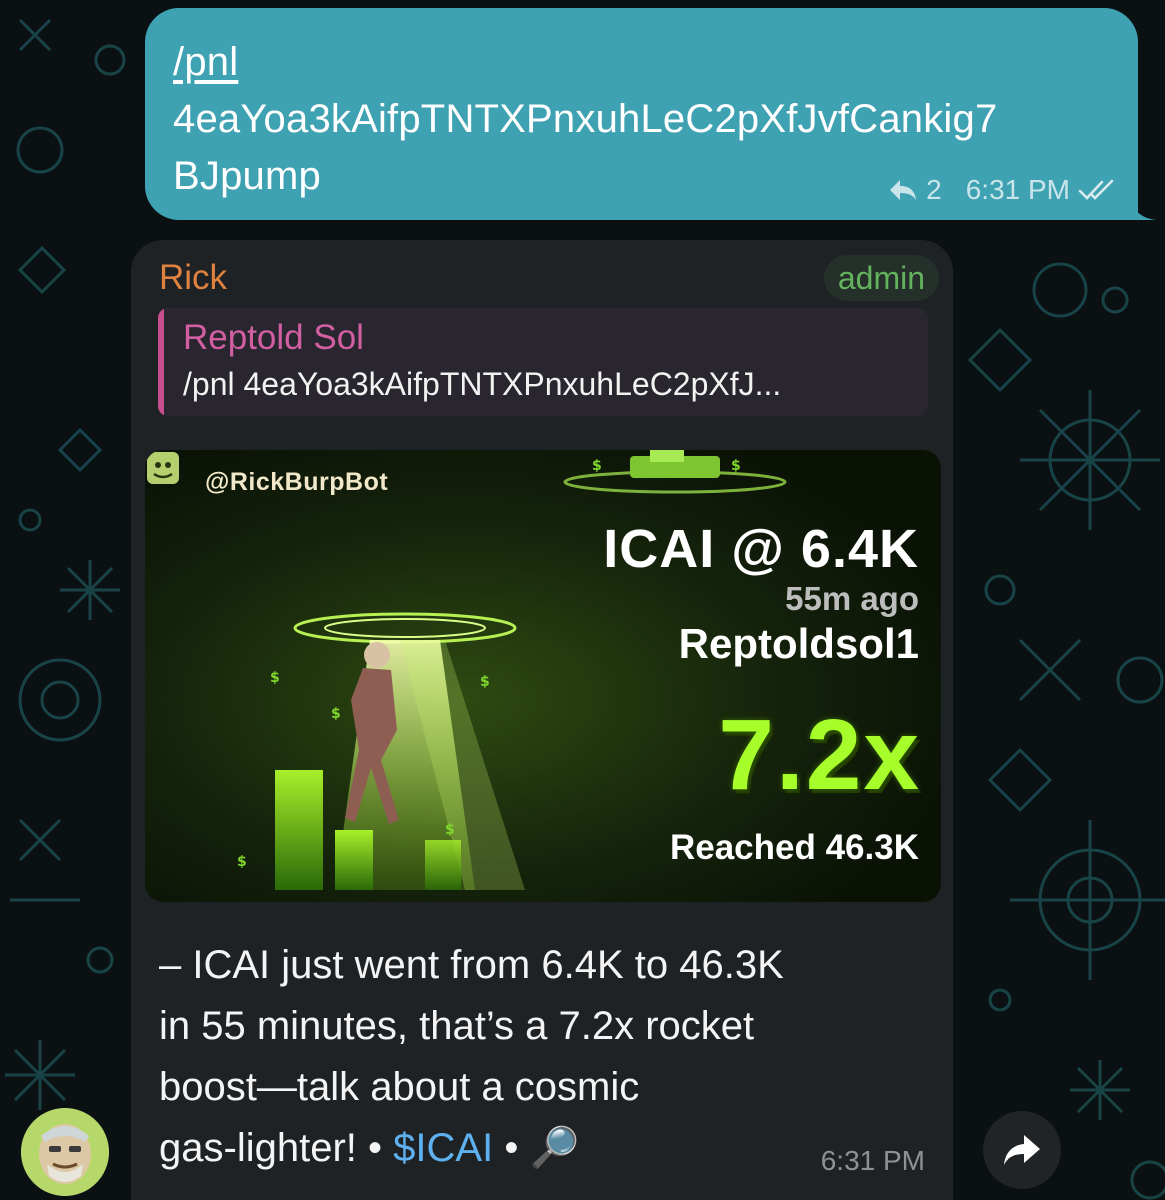  Describe the element at coordinates (1017, 189) in the screenshot. I see `outgoing-time: 6:31 PM` at that location.